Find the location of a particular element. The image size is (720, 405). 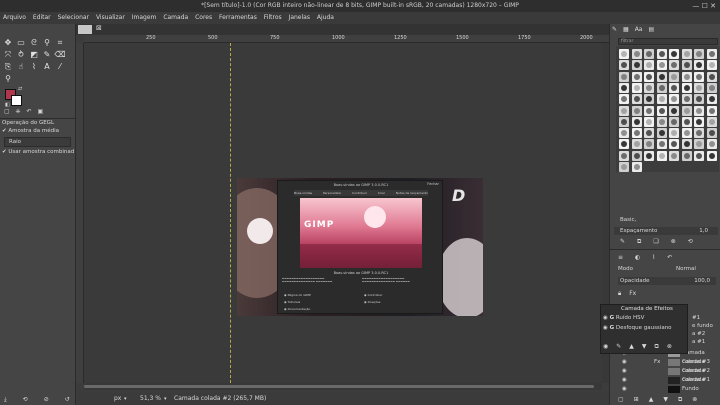

eraser-tool-icon: ⌫ is located at coordinates (60, 54).